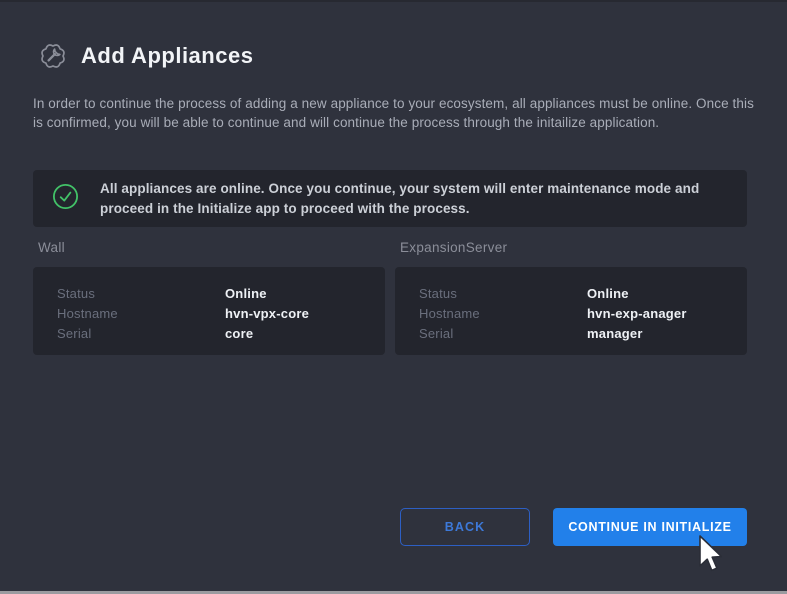 The width and height of the screenshot is (787, 594). What do you see at coordinates (221, 314) in the screenshot?
I see `field-row: Hostname hvn-vpx-core` at bounding box center [221, 314].